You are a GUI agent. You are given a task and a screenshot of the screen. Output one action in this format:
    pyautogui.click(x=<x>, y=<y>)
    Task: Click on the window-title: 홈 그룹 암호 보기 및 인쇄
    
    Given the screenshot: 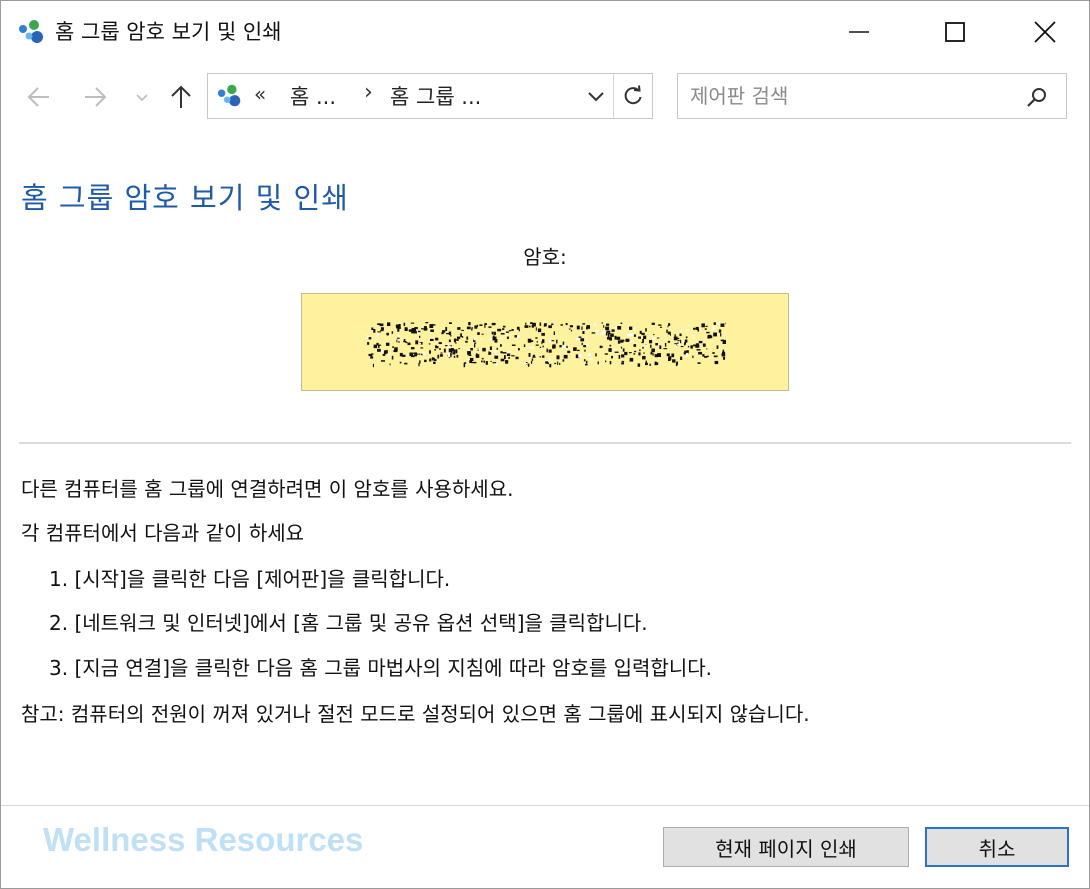 What is the action you would take?
    pyautogui.click(x=168, y=32)
    